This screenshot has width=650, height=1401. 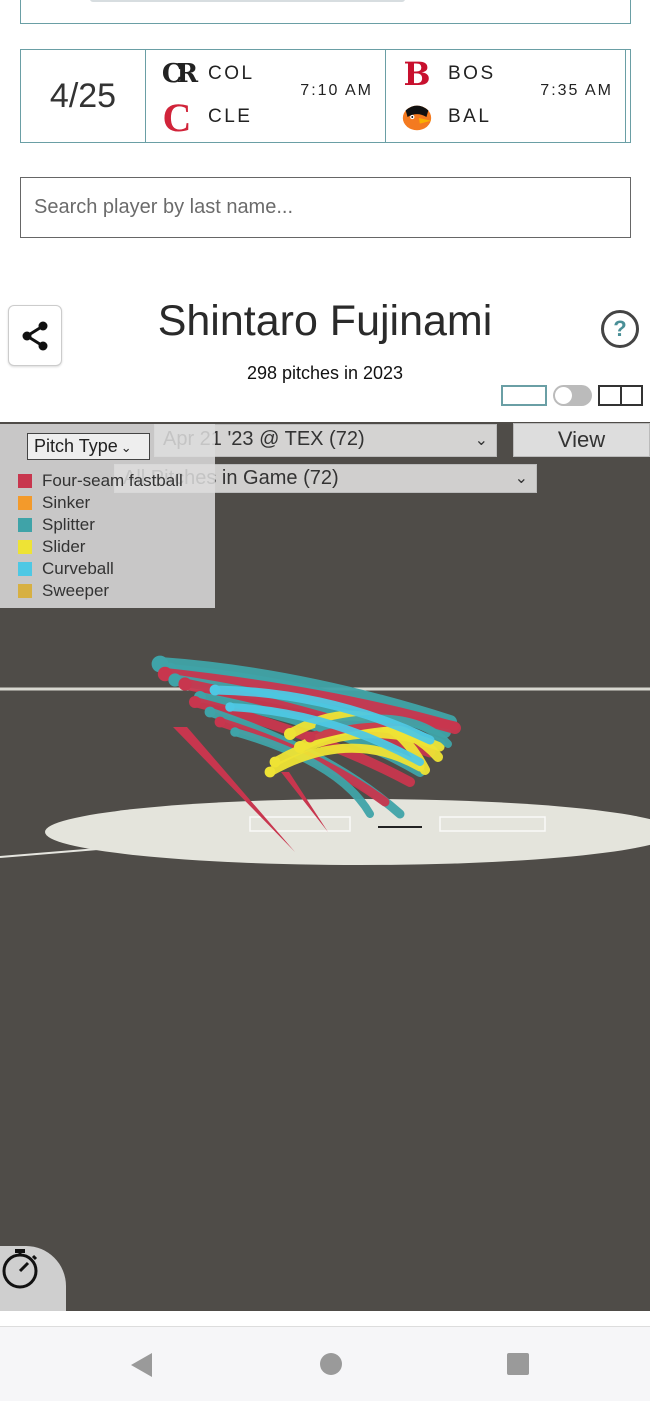 I want to click on legend-item: Splitter, so click(x=100, y=525).